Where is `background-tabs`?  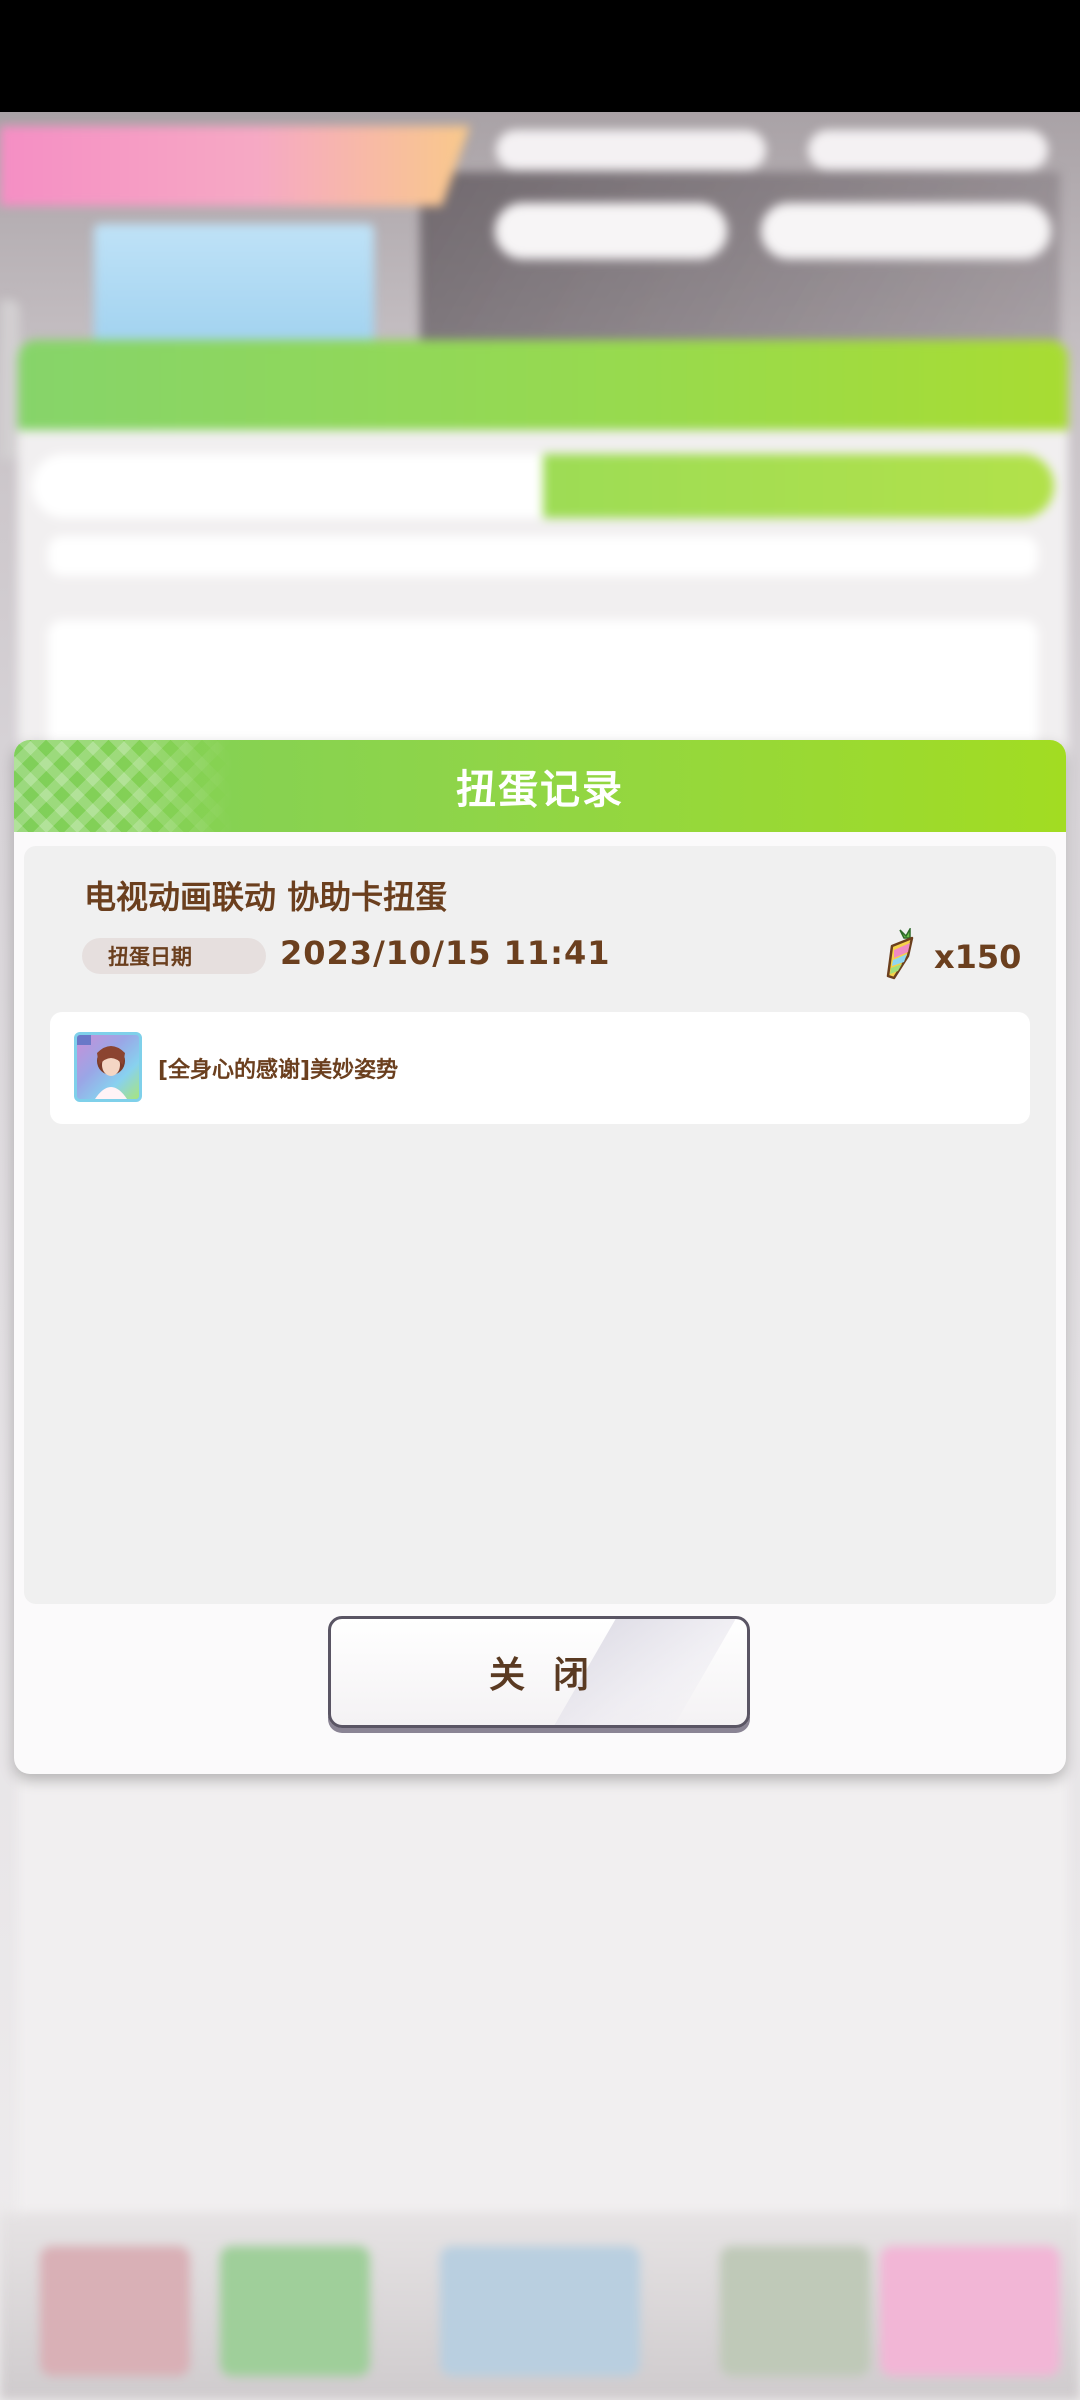
background-tabs is located at coordinates (543, 486).